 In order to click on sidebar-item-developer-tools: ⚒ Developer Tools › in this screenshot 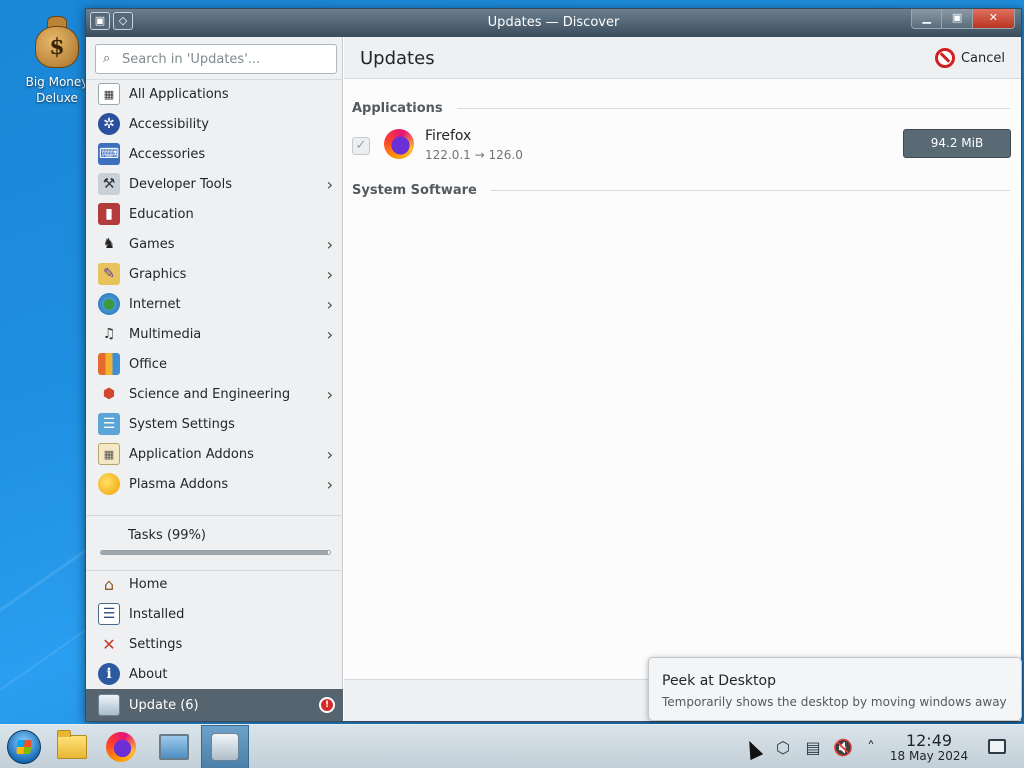, I will do `click(214, 184)`.